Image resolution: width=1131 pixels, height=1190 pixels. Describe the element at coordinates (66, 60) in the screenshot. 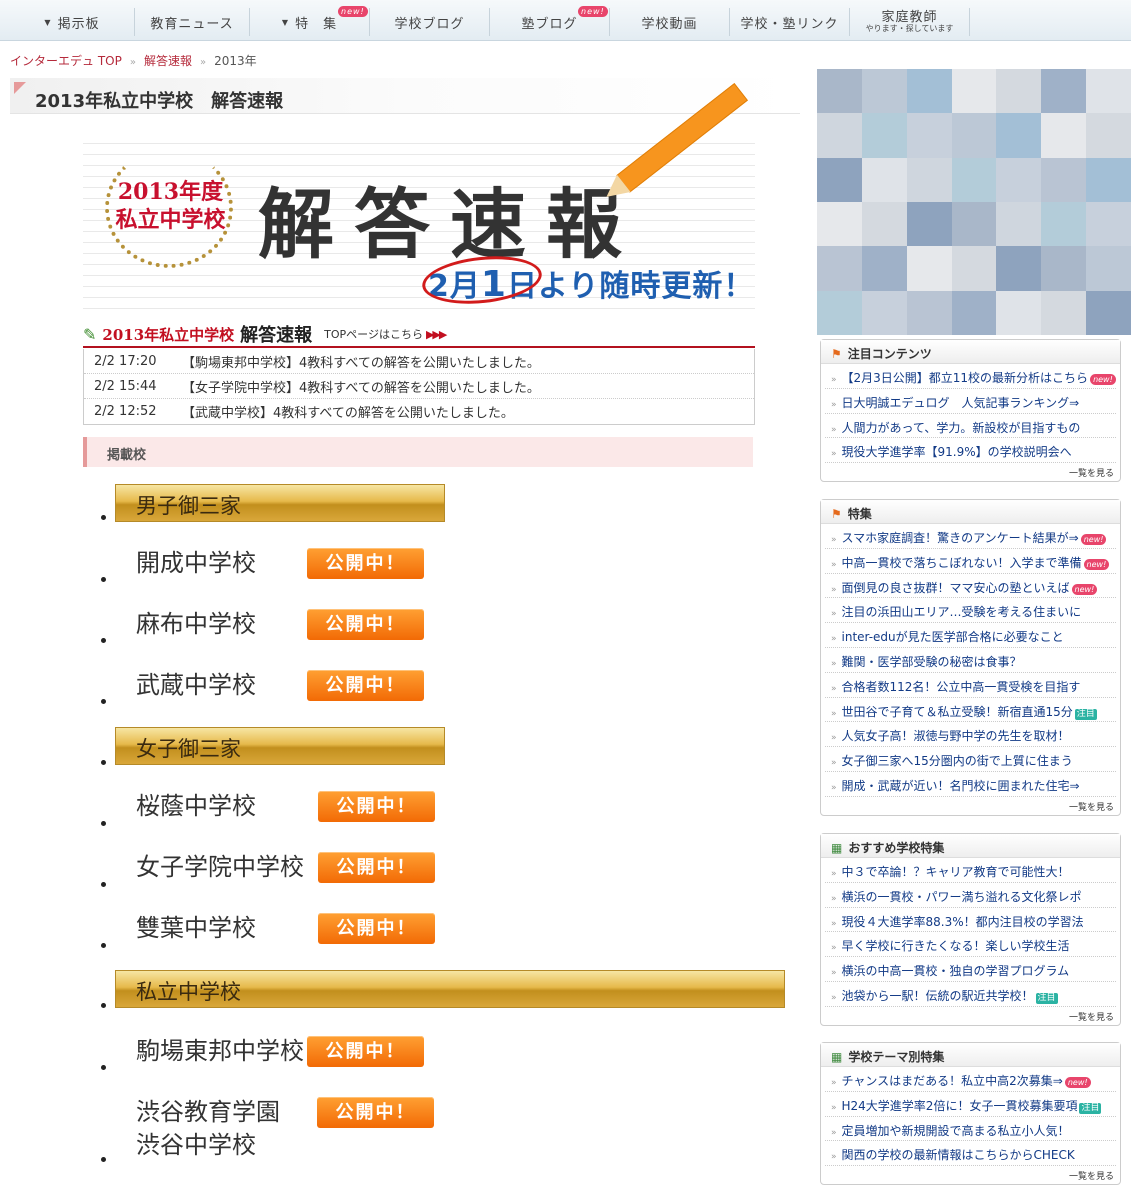

I see `breadcrumb-home: インターエデュ TOP` at that location.